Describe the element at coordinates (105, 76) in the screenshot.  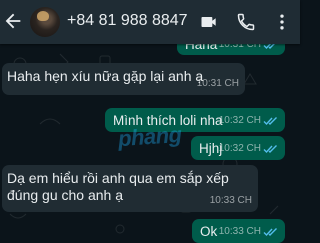
I see `message-text: Haha hẹn xíu nữa gặp lại anh ạ` at that location.